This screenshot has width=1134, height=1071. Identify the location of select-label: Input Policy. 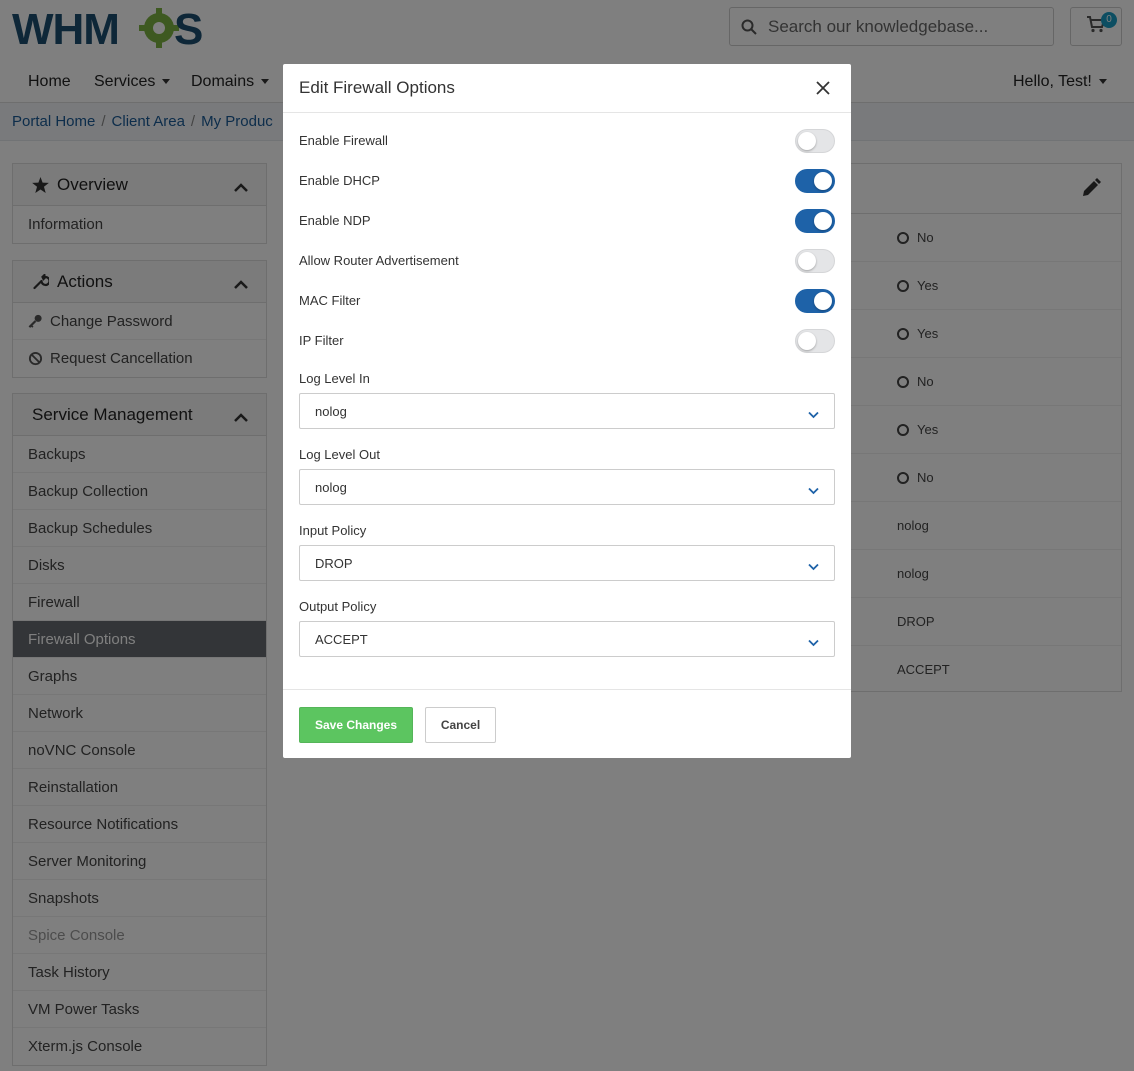
(333, 530).